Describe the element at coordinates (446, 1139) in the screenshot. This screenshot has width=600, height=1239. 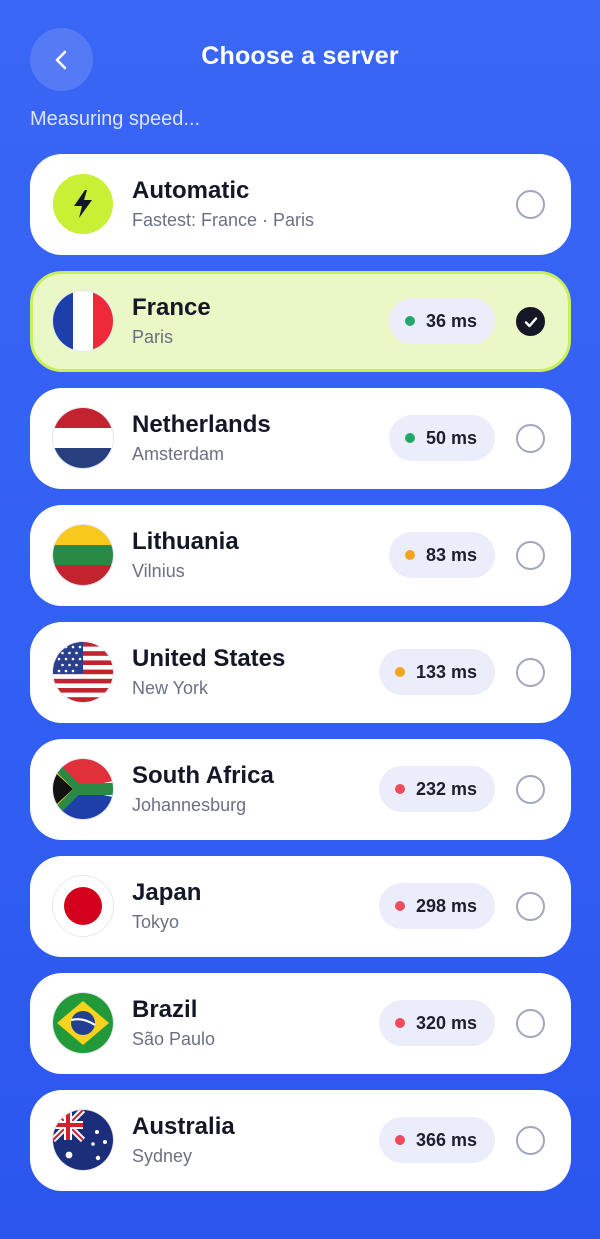
I see `ping-value: 366 ms` at that location.